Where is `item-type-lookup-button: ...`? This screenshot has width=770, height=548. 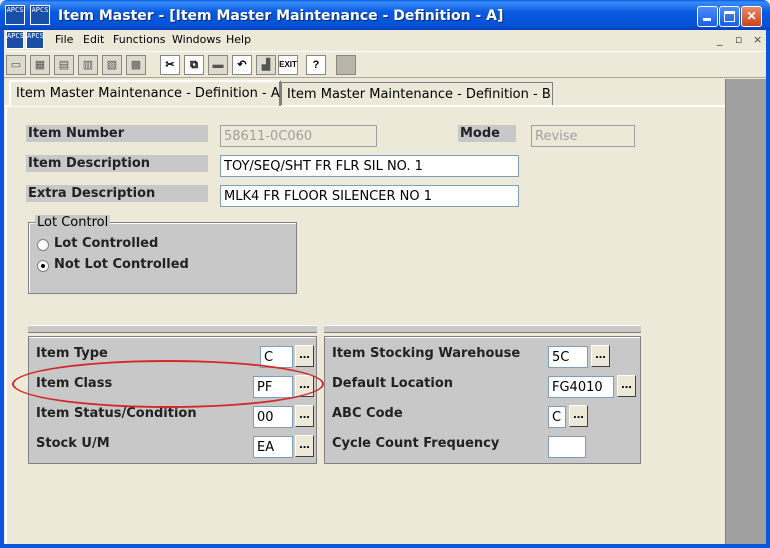 item-type-lookup-button: ... is located at coordinates (304, 356).